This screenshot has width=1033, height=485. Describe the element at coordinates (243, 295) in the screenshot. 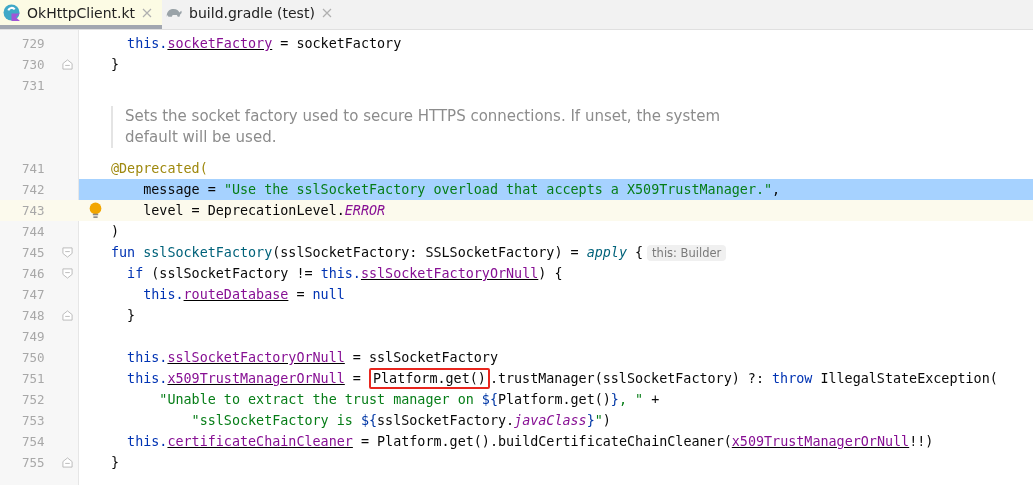

I see `code-line: this.routeDatabase = null` at that location.